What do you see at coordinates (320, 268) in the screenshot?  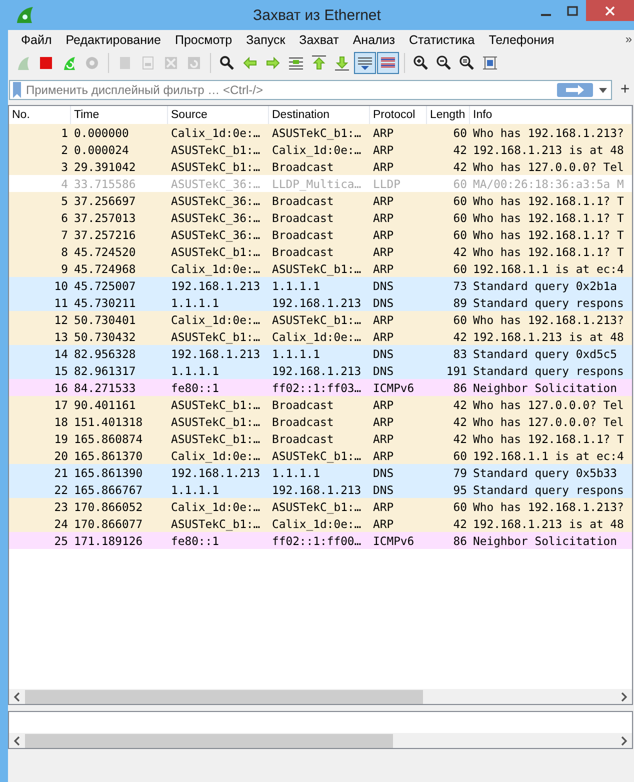 I see `packet-row: 9 45.724968 Calix_1d:0e:… ASUSTekC_b1:… ARP 60 192.168.1.1 is at ec:4` at bounding box center [320, 268].